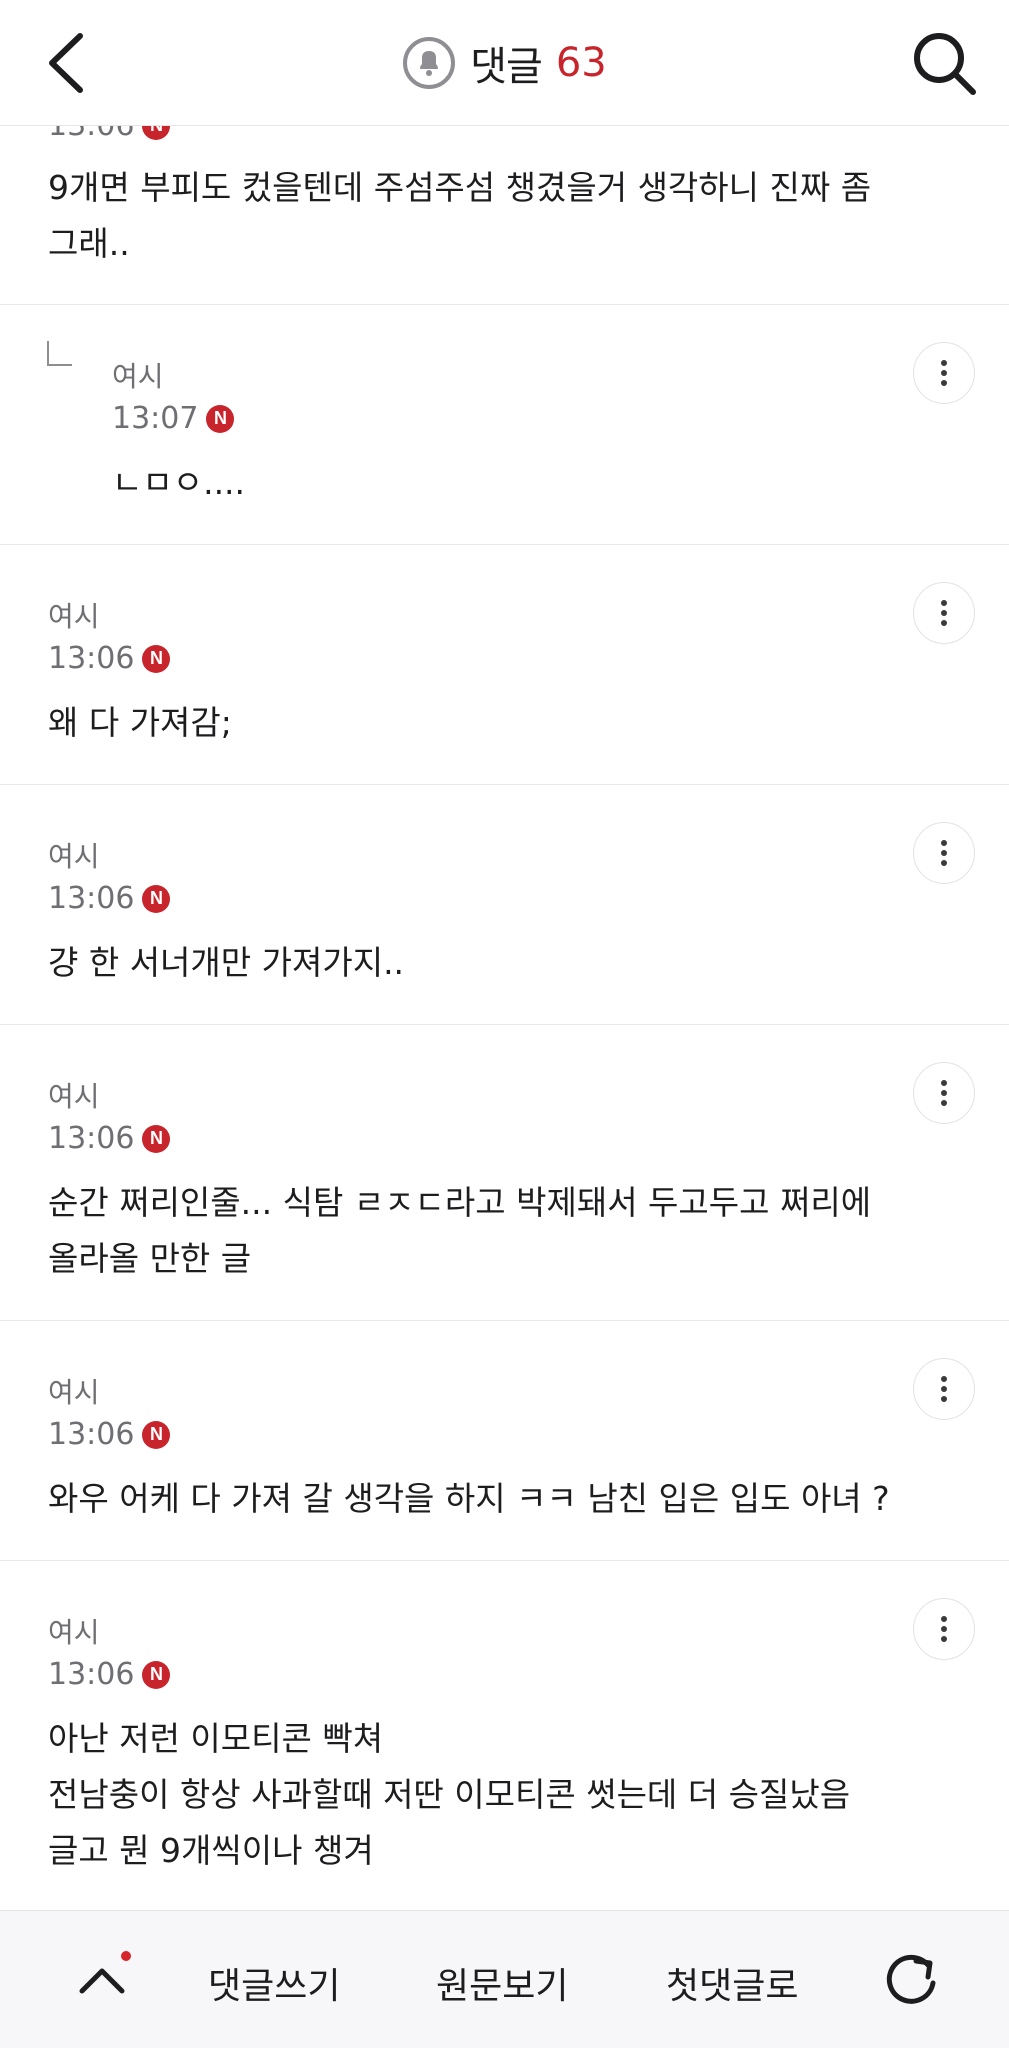 The image size is (1009, 2048). What do you see at coordinates (460, 1202) in the screenshot?
I see `comment-text-line: 순간 쩌리인줄... 식탐 ㄹㅈㄷ라고 박제돼서 두고두고 쩌리에` at bounding box center [460, 1202].